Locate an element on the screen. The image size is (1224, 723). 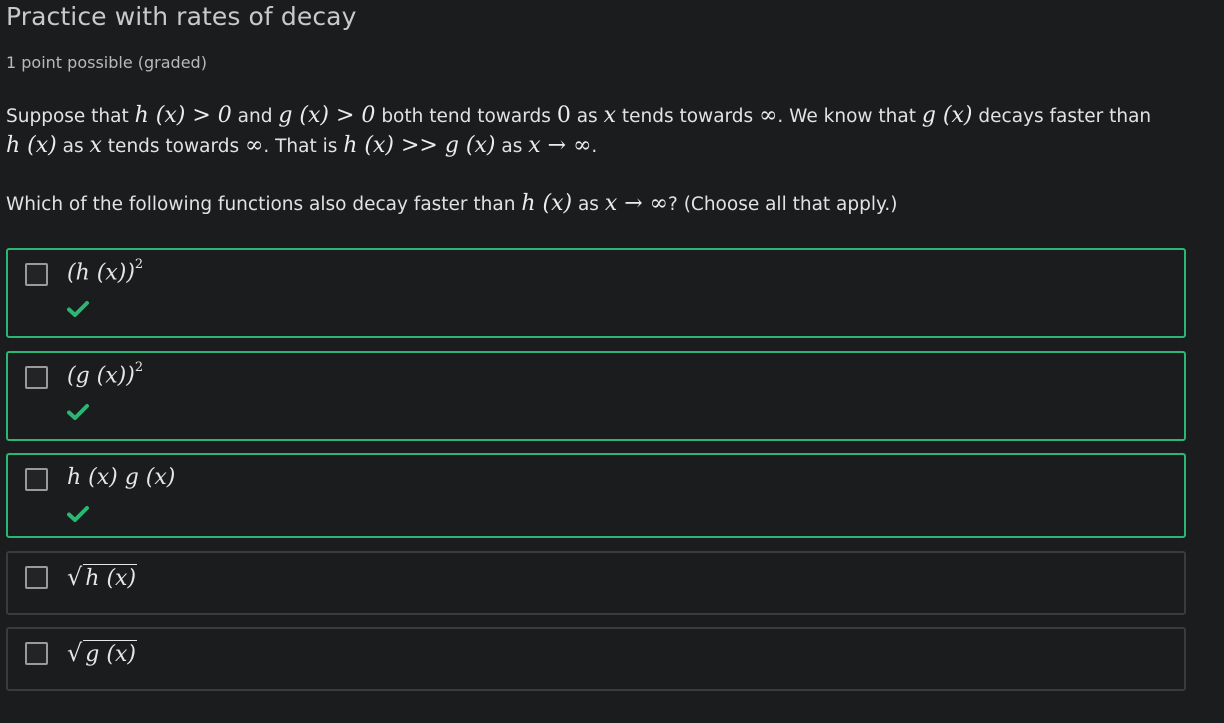
problem-title: Practice with rates of decay is located at coordinates (181, 16).